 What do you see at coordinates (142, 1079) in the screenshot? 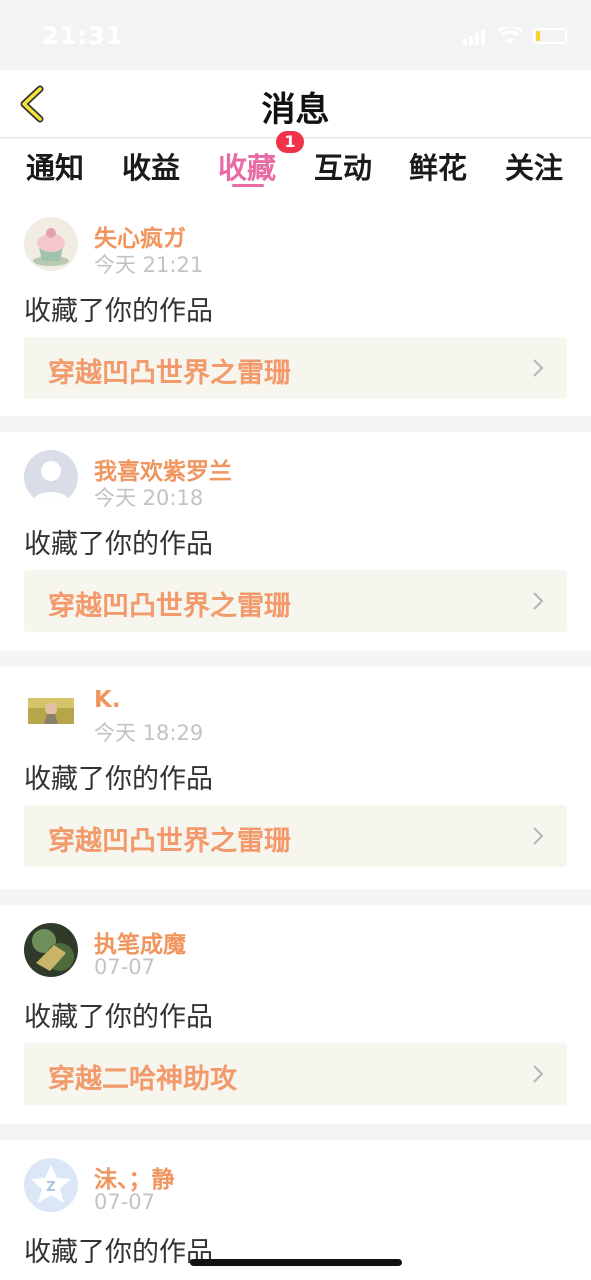
I see `work-title: 穿越二哈神助攻` at bounding box center [142, 1079].